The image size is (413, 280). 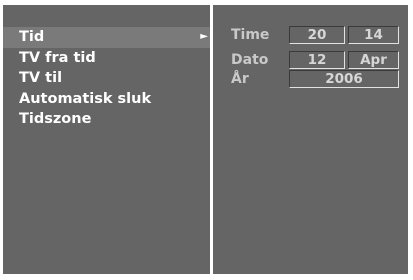 I want to click on year-field: 2006, so click(x=344, y=79).